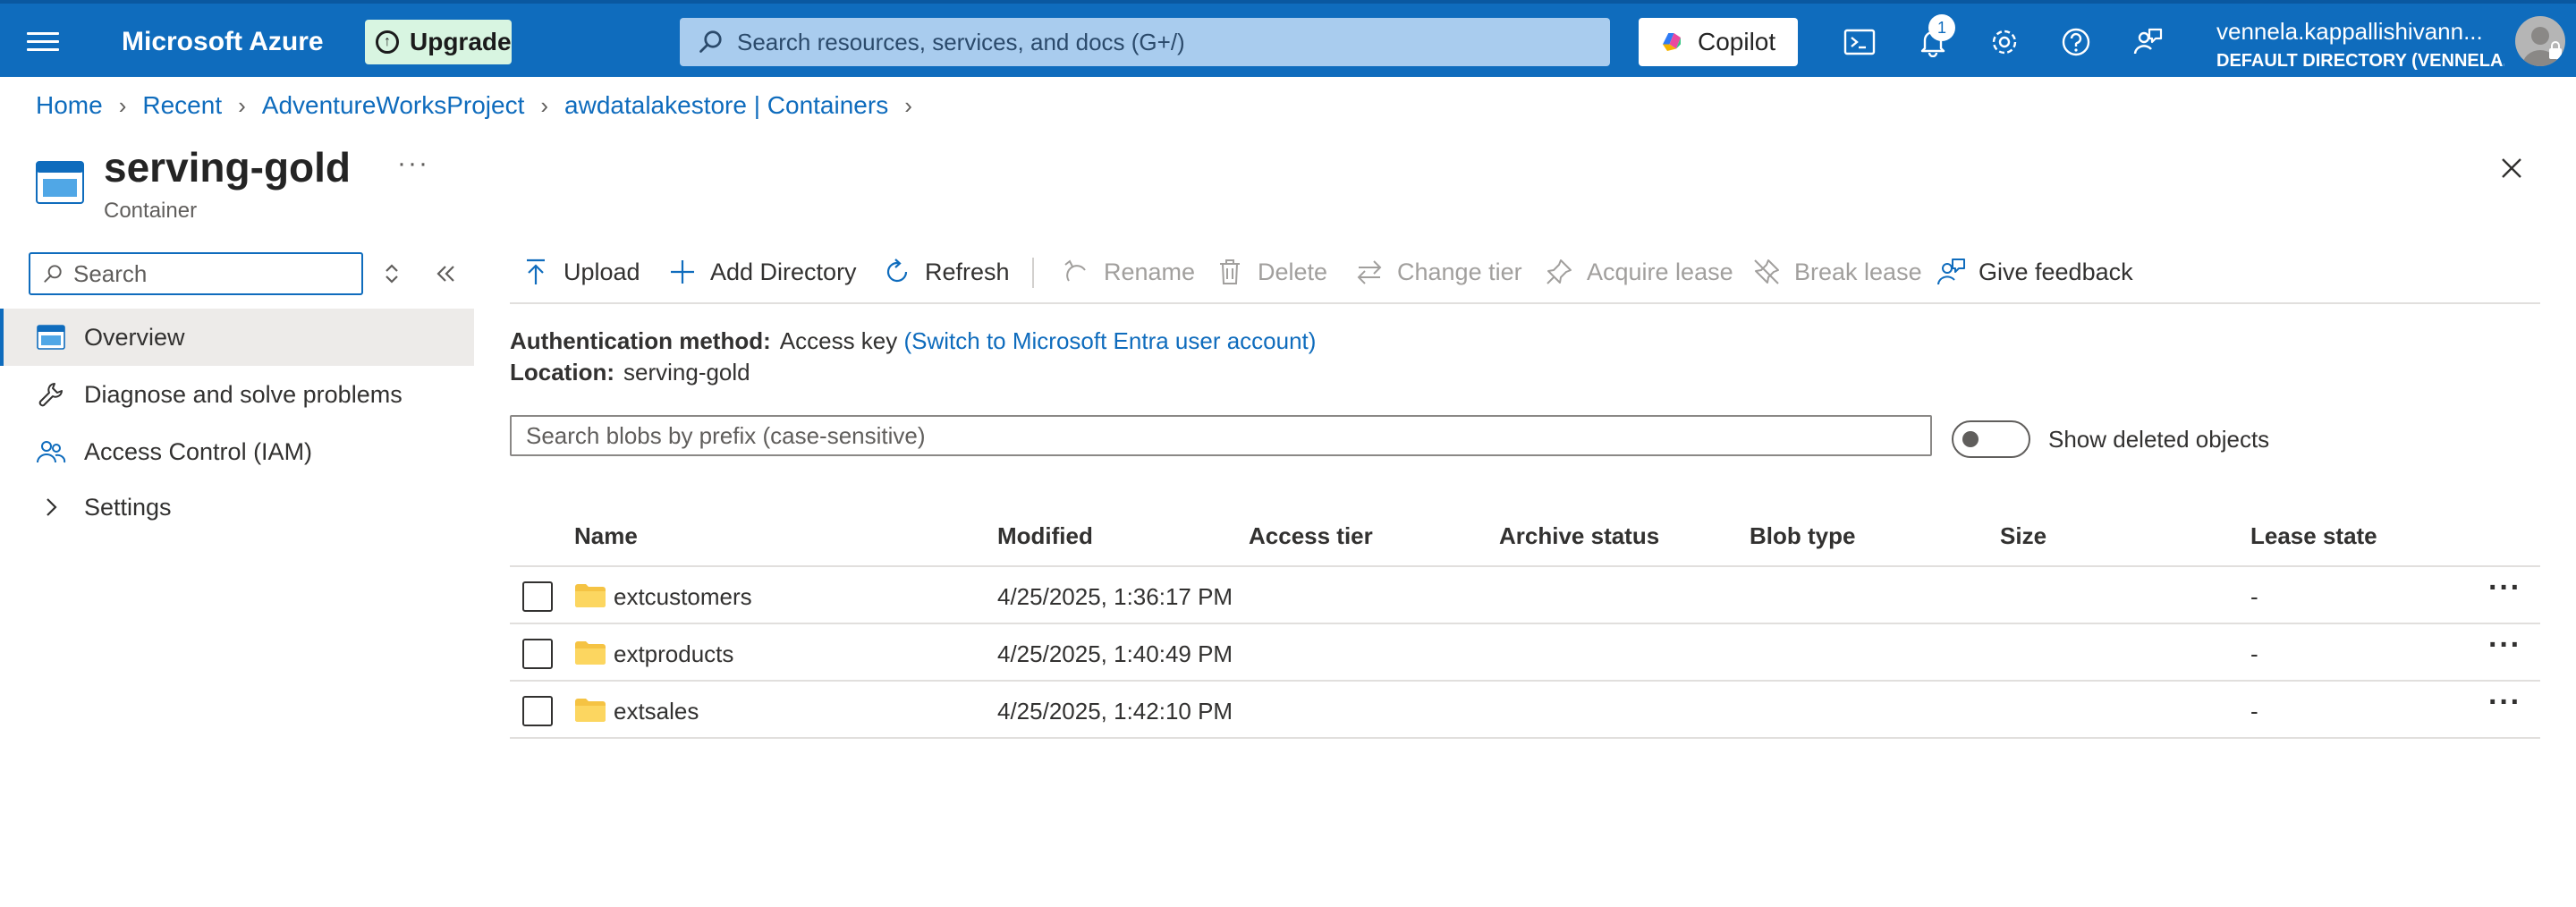 This screenshot has width=2576, height=907. I want to click on upload-icon, so click(536, 272).